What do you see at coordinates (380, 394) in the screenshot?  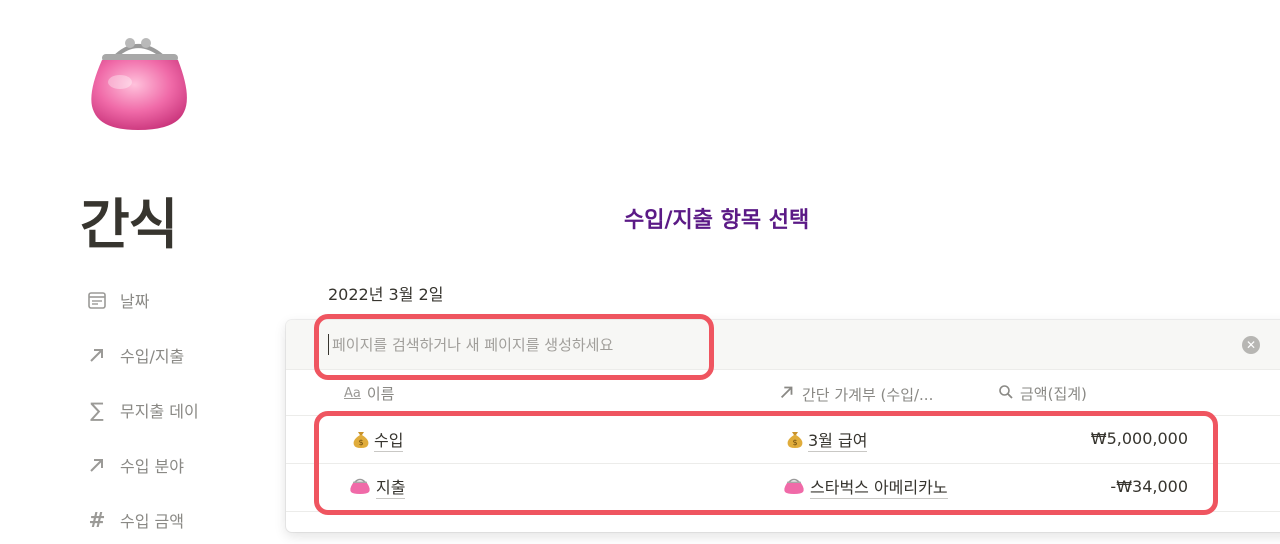 I see `column-label: 이름` at bounding box center [380, 394].